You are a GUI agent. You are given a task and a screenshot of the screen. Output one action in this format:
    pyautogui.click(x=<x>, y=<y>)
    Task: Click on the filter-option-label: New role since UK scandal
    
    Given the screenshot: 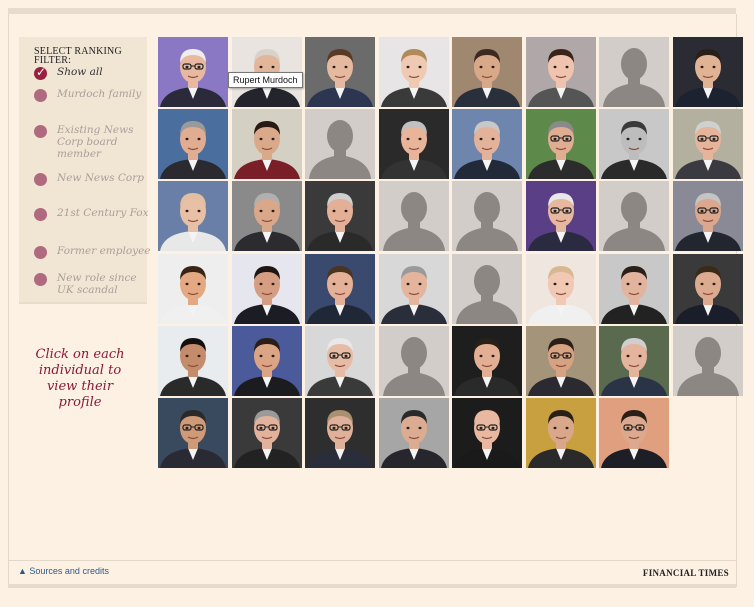 What is the action you would take?
    pyautogui.click(x=97, y=284)
    